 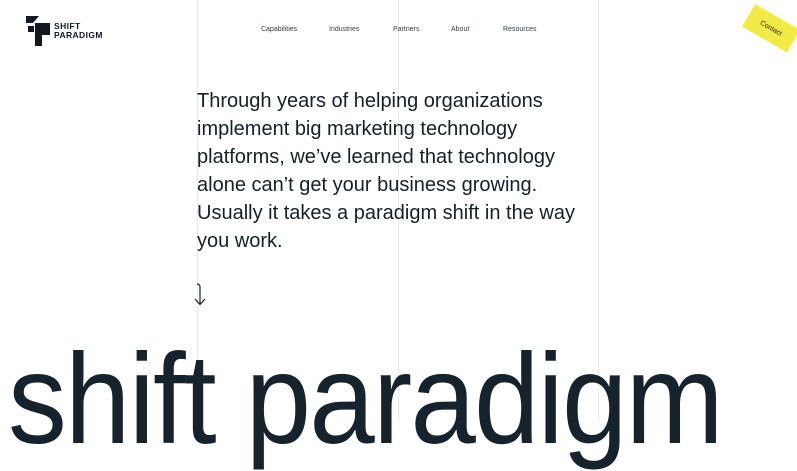 I want to click on intro-line: Through years of helping organizations, so click(x=370, y=101).